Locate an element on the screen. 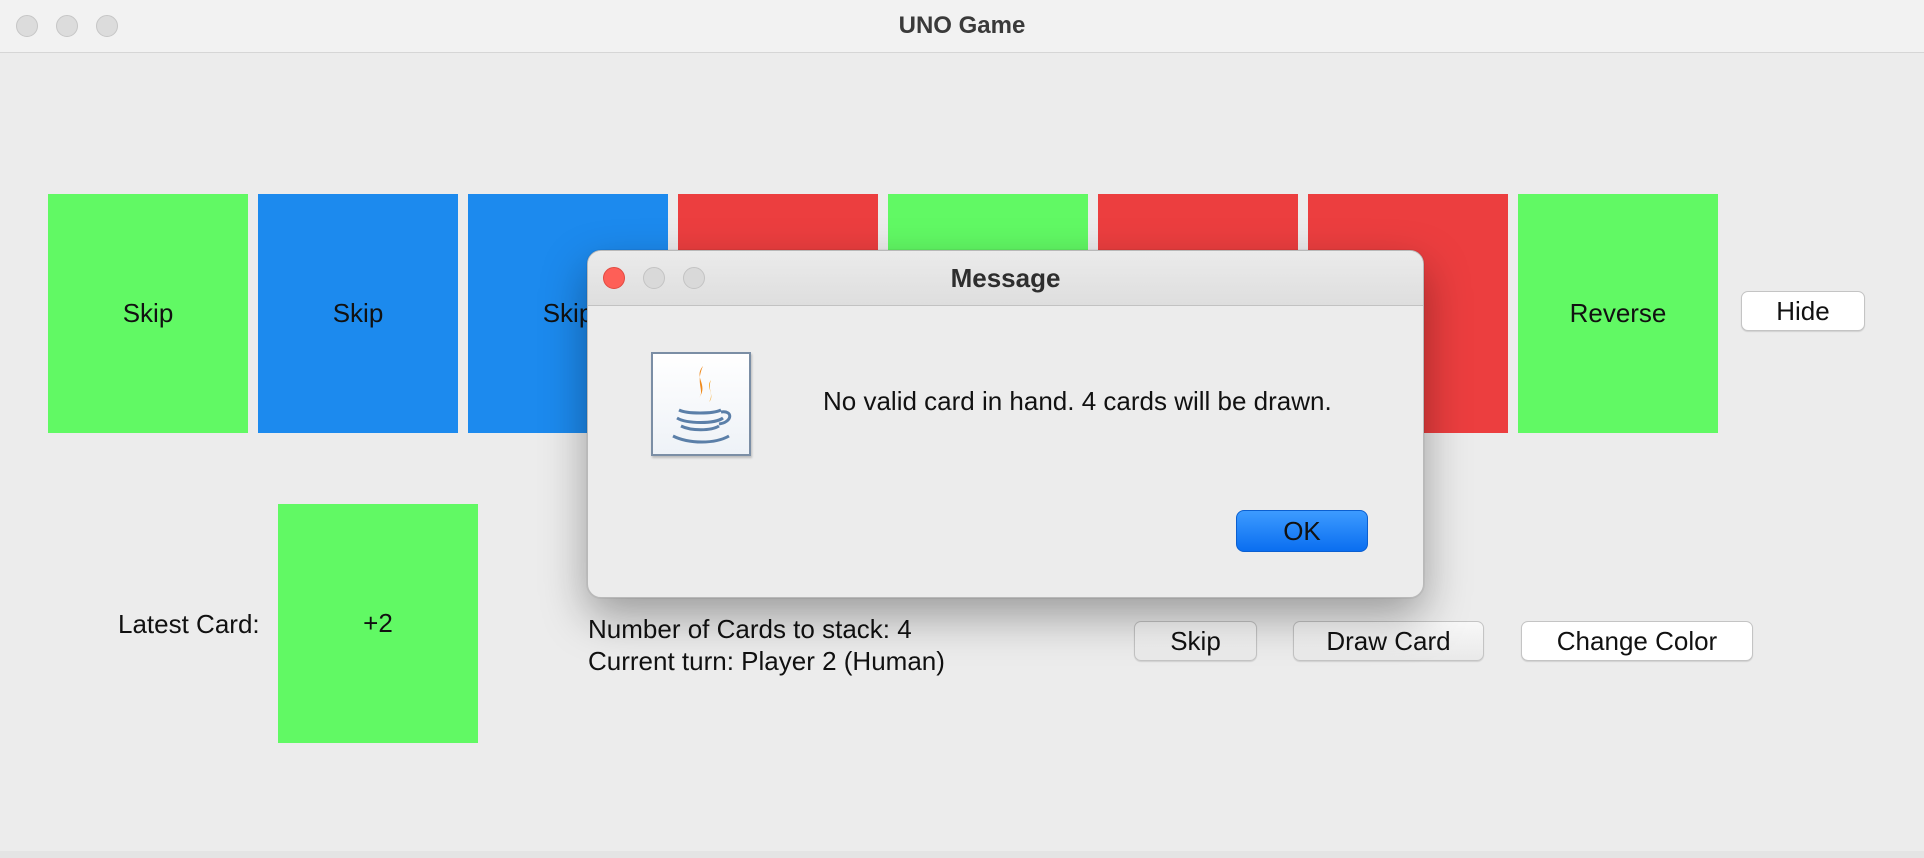 The height and width of the screenshot is (858, 1924). latest-card-value: +2 is located at coordinates (378, 623).